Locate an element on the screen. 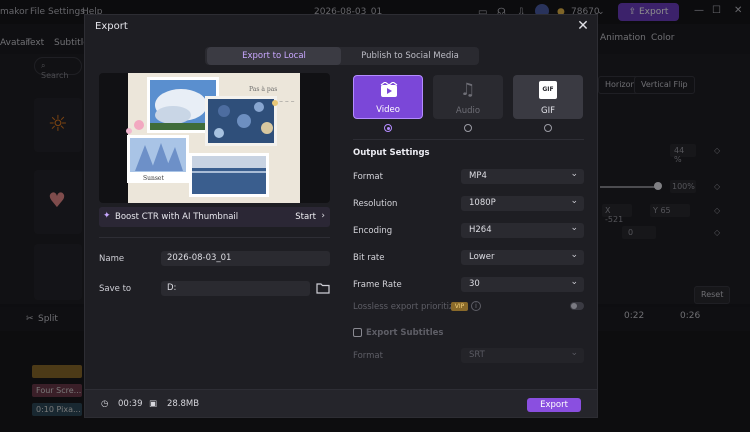 This screenshot has width=750, height=432. type-audio-card: ♫ Audio is located at coordinates (468, 97).